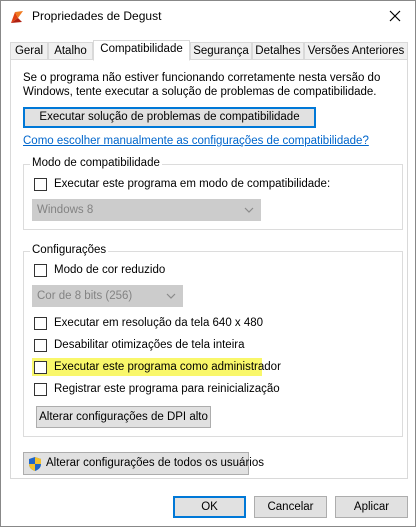 This screenshot has width=416, height=527. Describe the element at coordinates (146, 210) in the screenshot. I see `compat-os-select: Windows 8` at that location.